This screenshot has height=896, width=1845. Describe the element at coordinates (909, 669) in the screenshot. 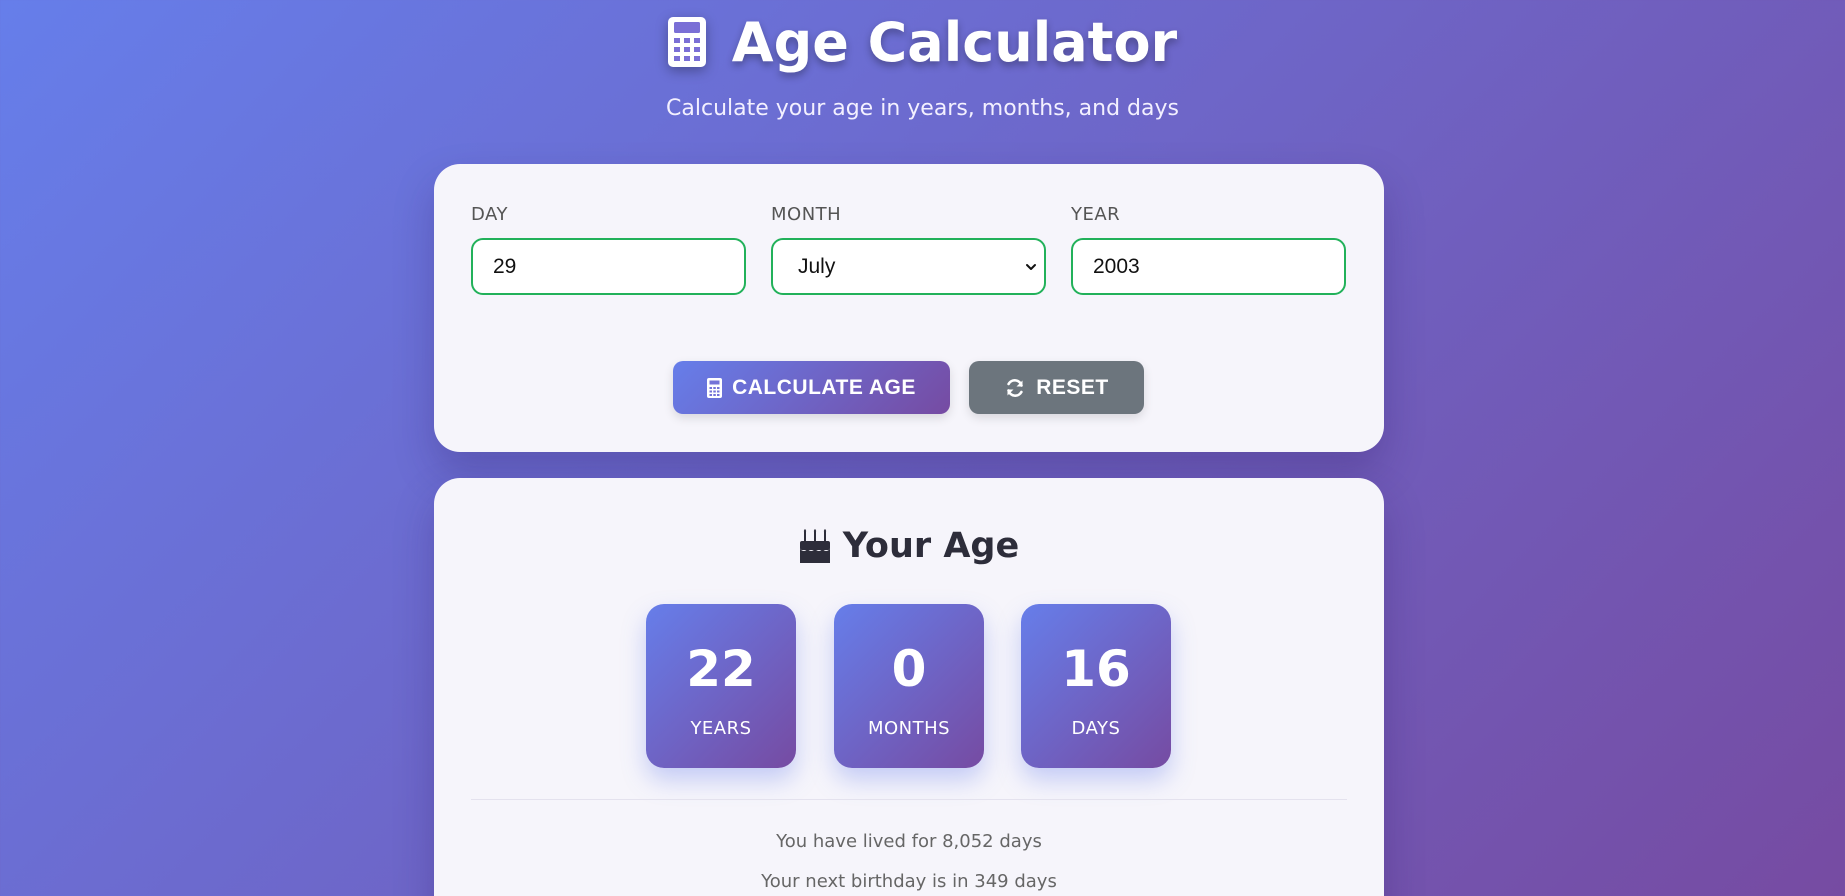

I see `months-value: 0` at that location.